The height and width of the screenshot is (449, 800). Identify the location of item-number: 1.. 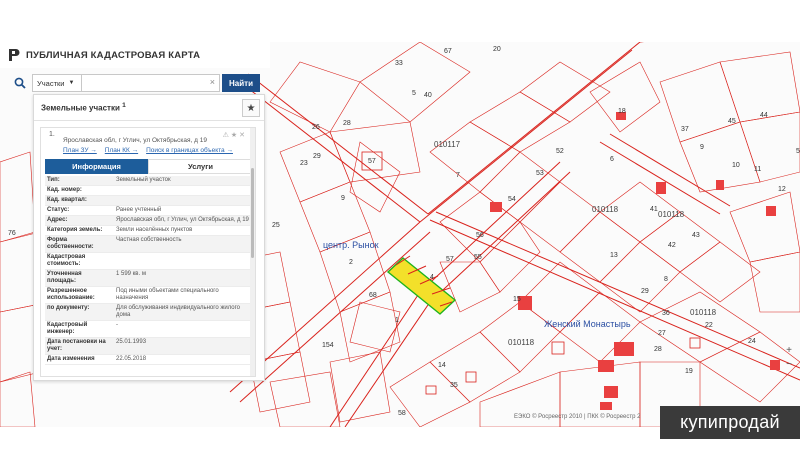
(52, 134).